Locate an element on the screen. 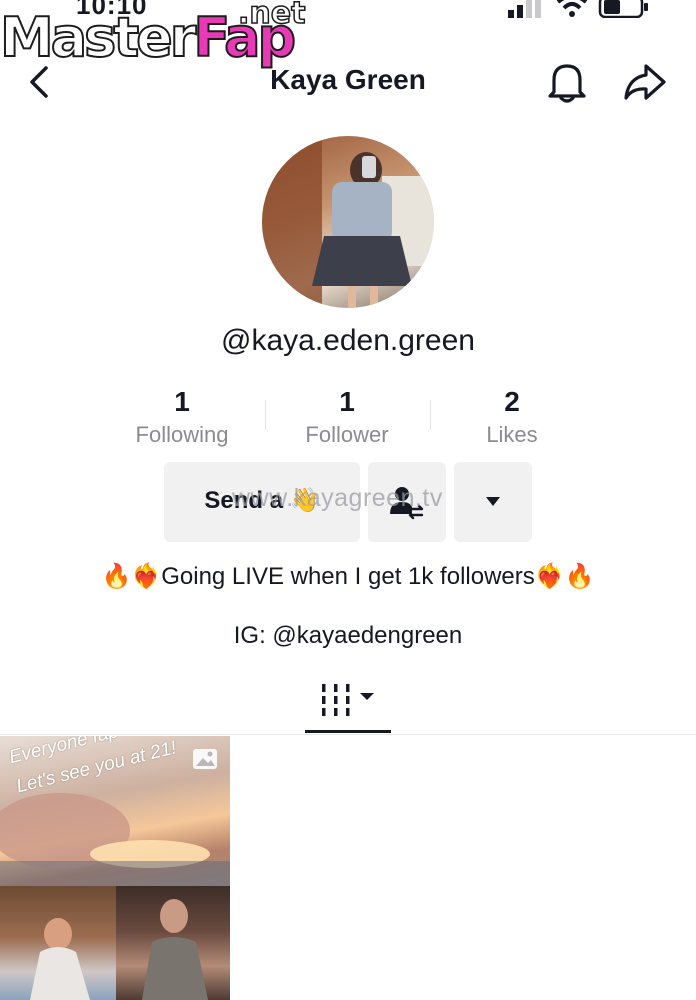 Image resolution: width=696 pixels, height=1000 pixels. active-tab-indicator is located at coordinates (348, 731).